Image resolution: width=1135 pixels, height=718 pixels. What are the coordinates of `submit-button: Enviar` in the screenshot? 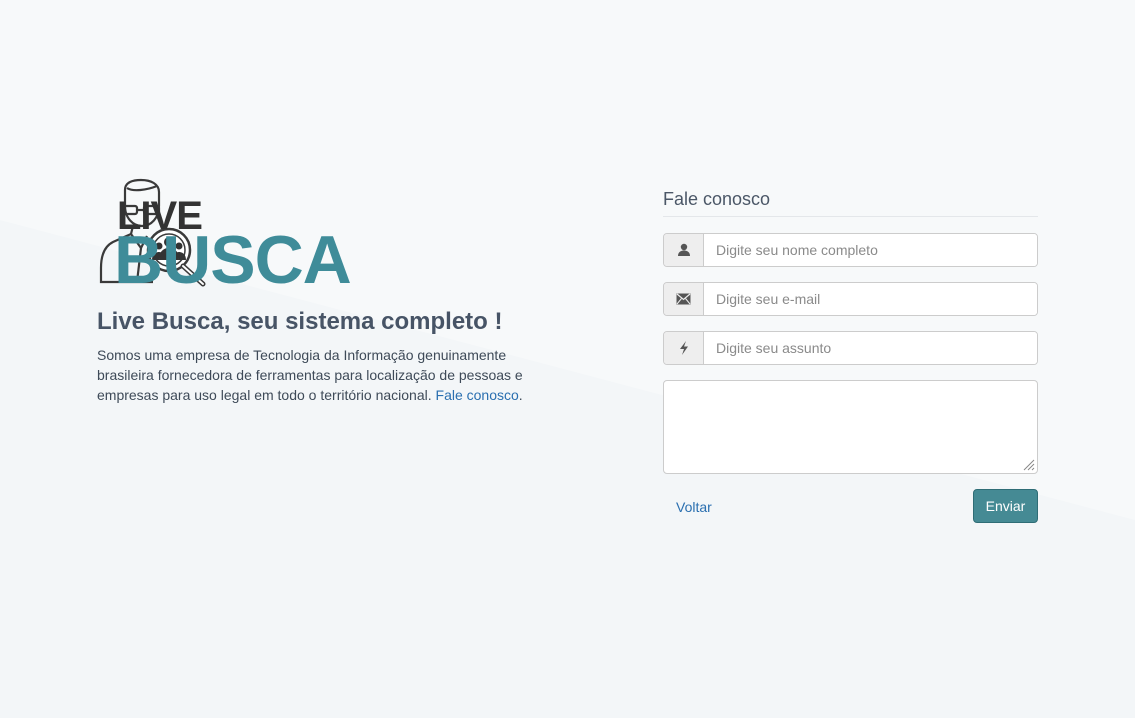 It's located at (1005, 506).